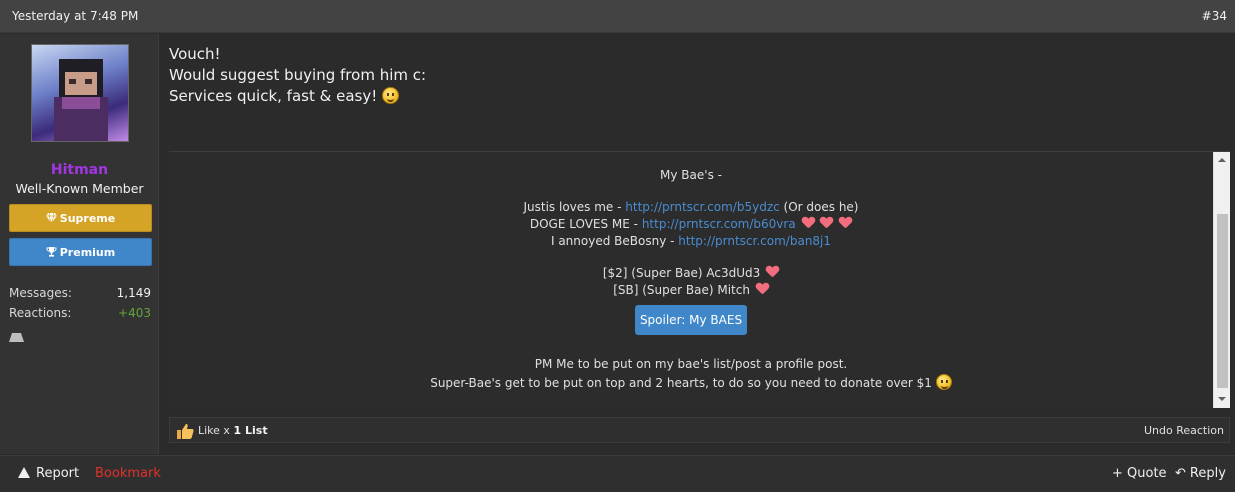 This screenshot has width=1235, height=492. I want to click on avatar, so click(80, 93).